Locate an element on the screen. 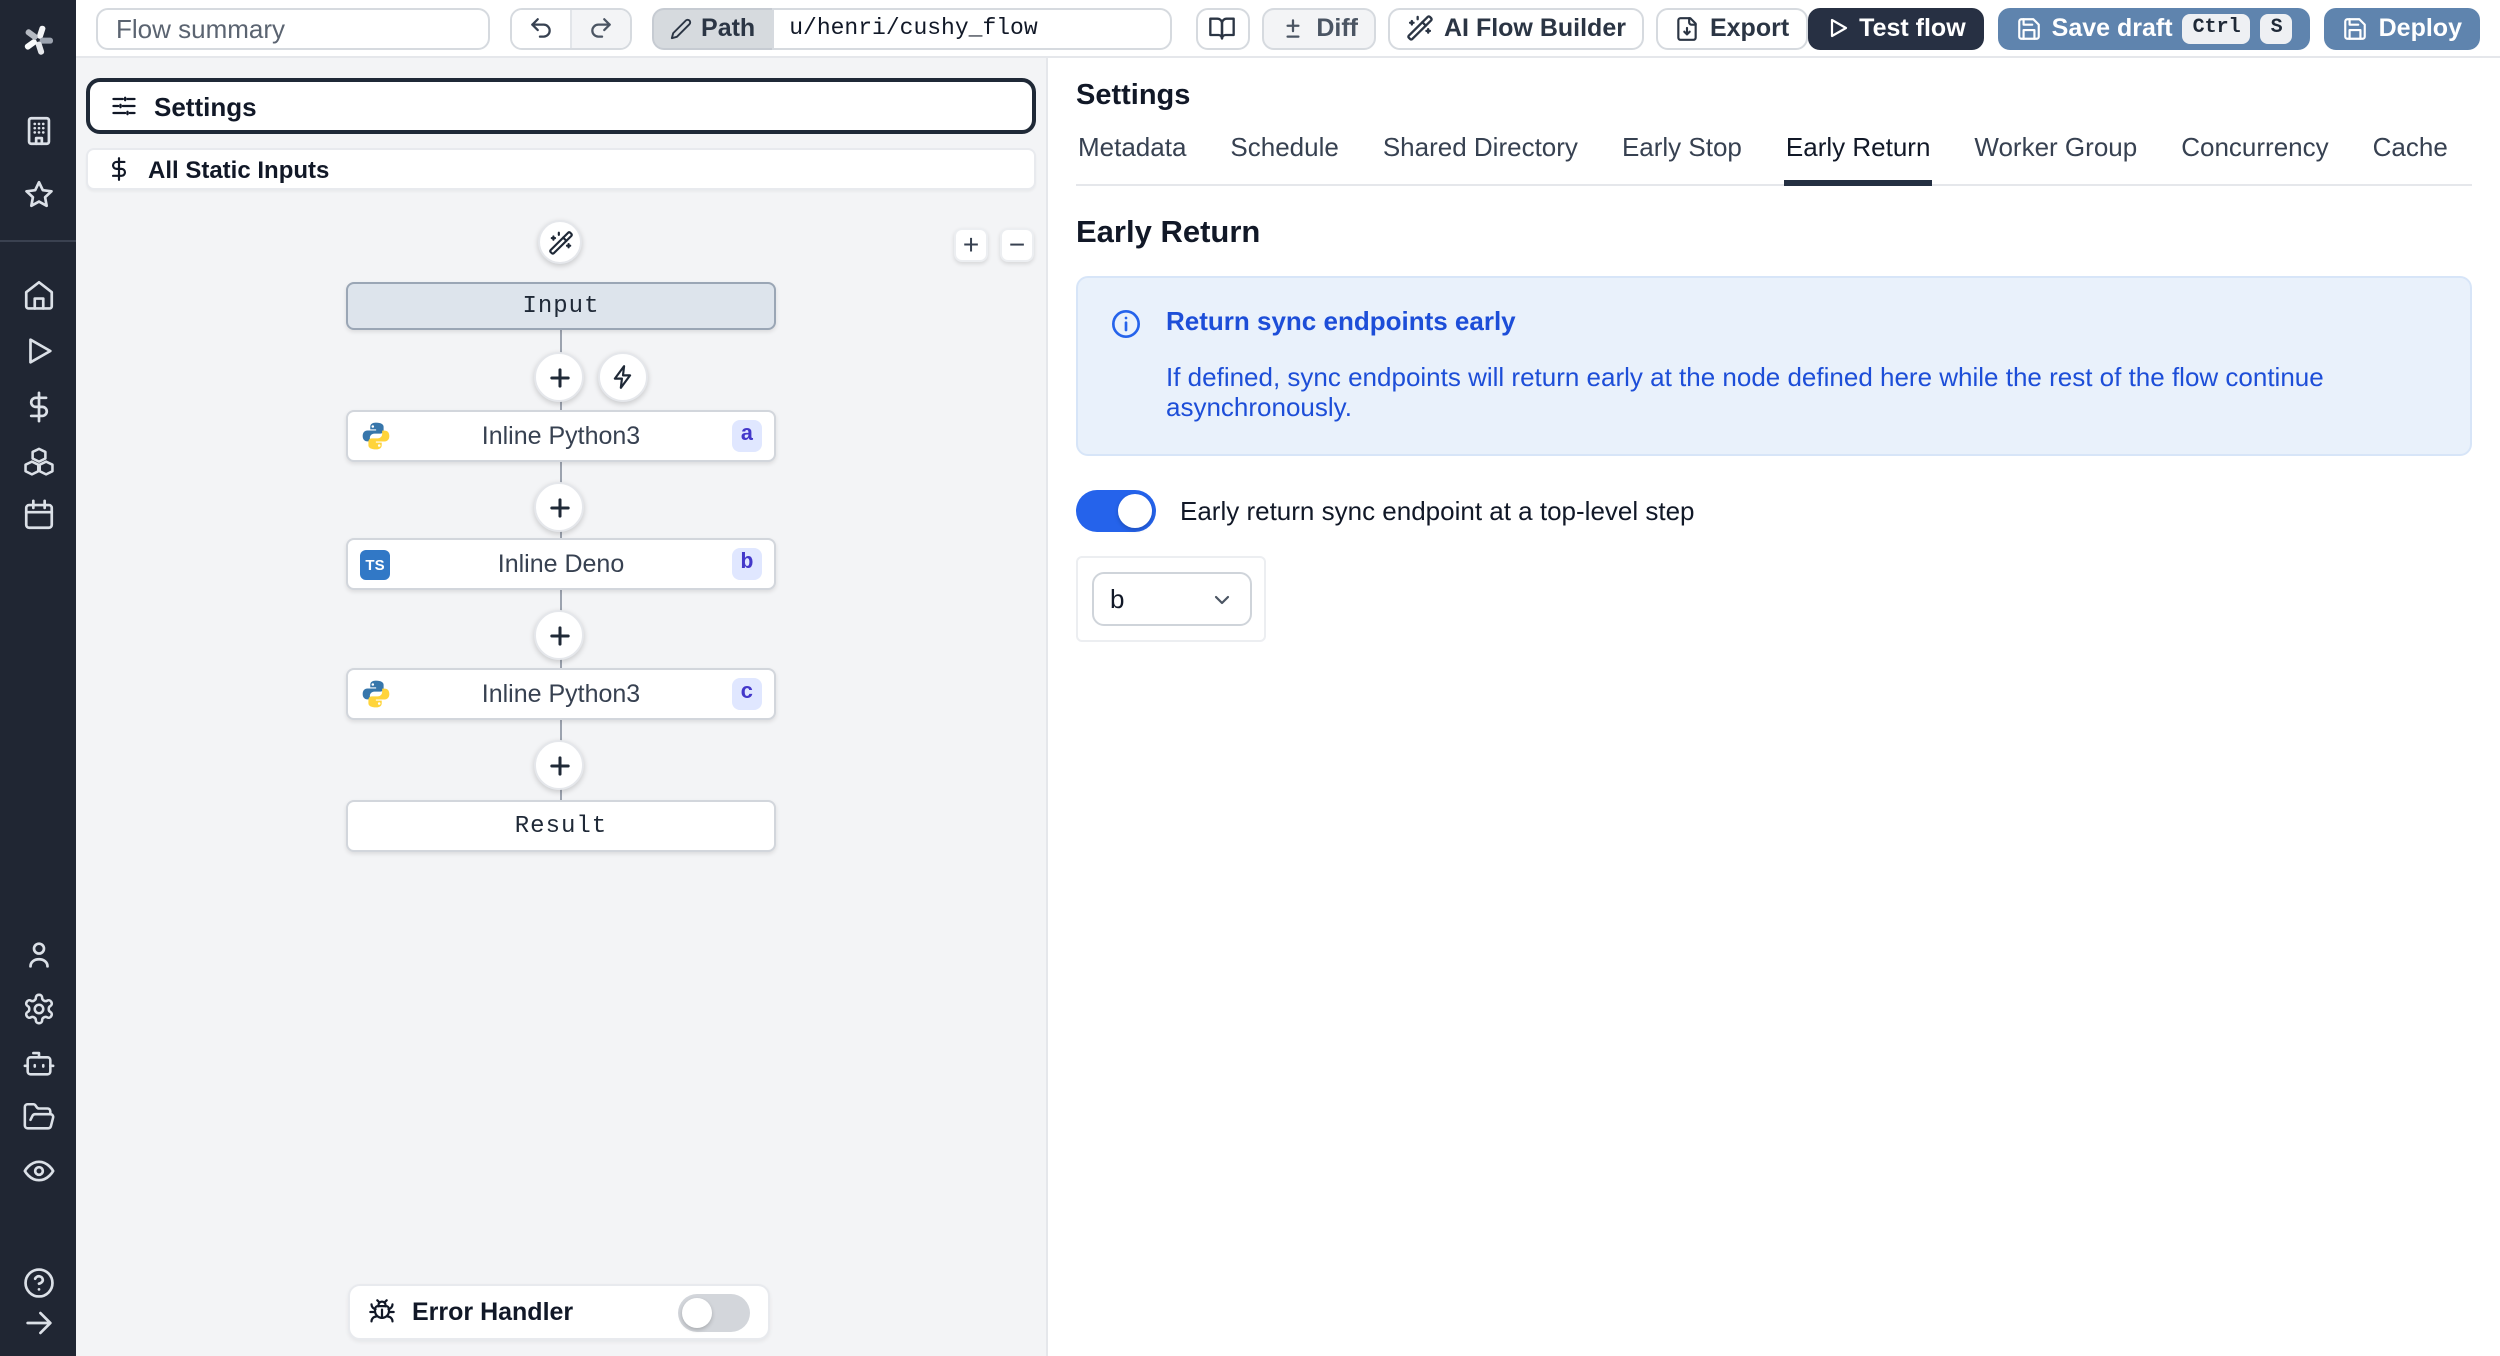 This screenshot has height=1356, width=2500. sidebar-item-audit is located at coordinates (38, 1170).